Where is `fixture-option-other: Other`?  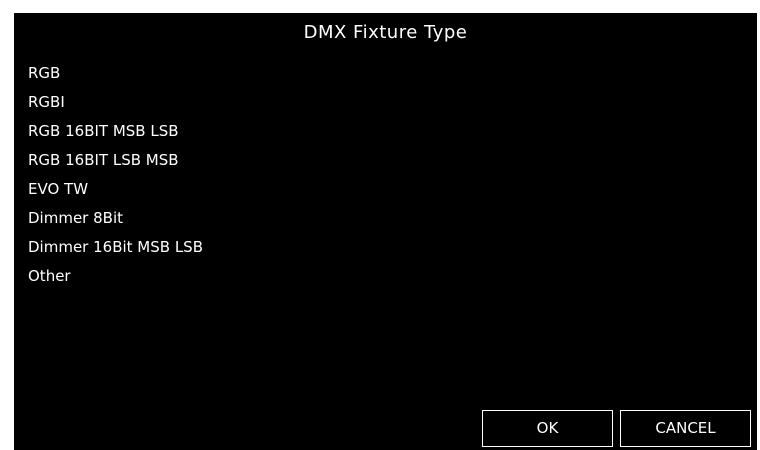 fixture-option-other: Other is located at coordinates (115, 276).